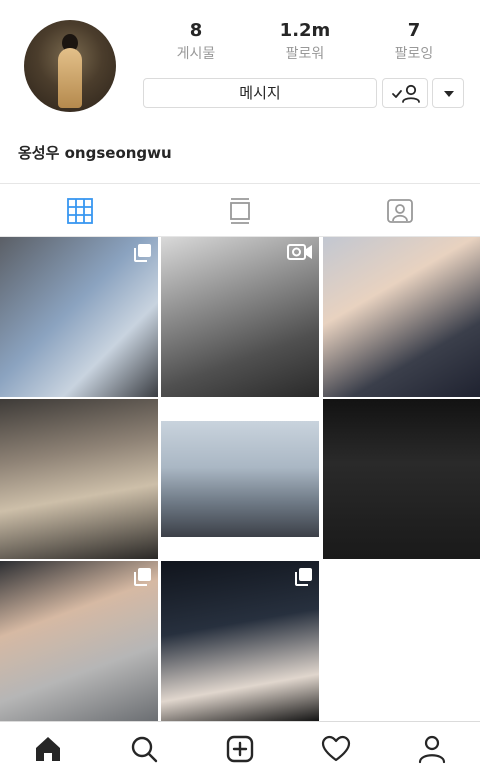 This screenshot has height=774, width=480. I want to click on following-button, so click(405, 93).